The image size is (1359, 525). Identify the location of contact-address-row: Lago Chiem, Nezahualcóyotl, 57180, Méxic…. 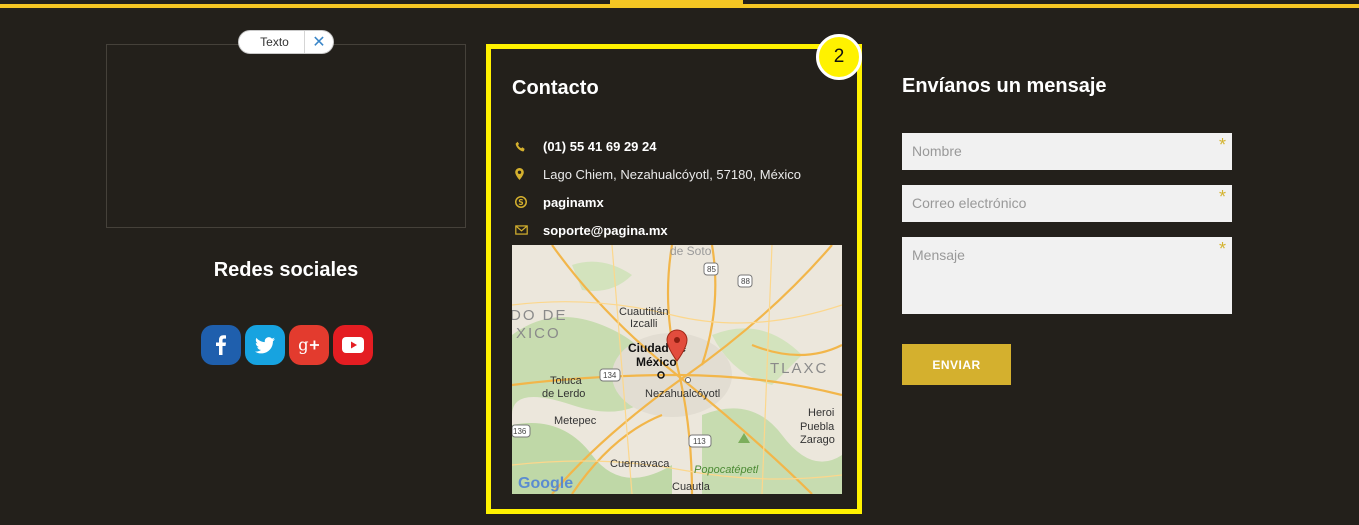
(656, 174).